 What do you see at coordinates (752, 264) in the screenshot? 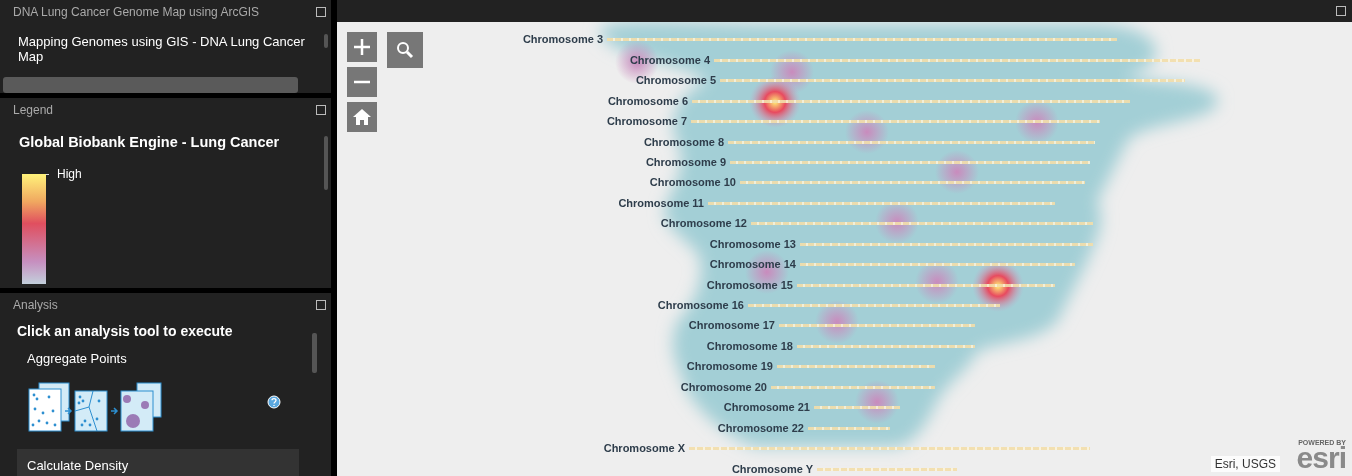
I see `chromosome-label: Chromosome 14` at bounding box center [752, 264].